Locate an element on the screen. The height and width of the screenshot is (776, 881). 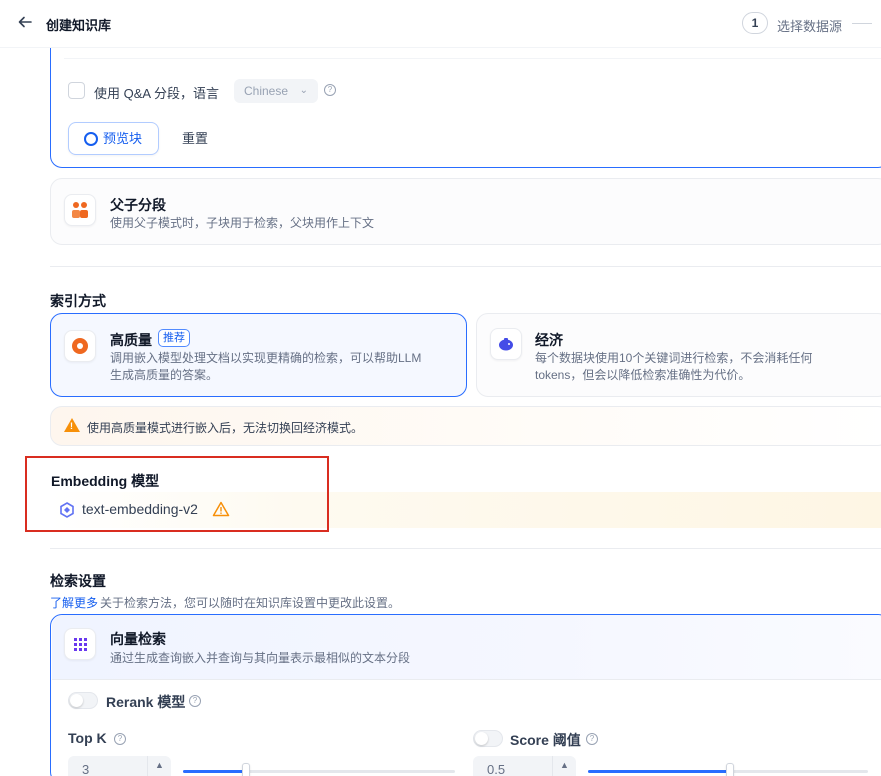
top-bar: 创建知识库 1 选择数据源 is located at coordinates (440, 24).